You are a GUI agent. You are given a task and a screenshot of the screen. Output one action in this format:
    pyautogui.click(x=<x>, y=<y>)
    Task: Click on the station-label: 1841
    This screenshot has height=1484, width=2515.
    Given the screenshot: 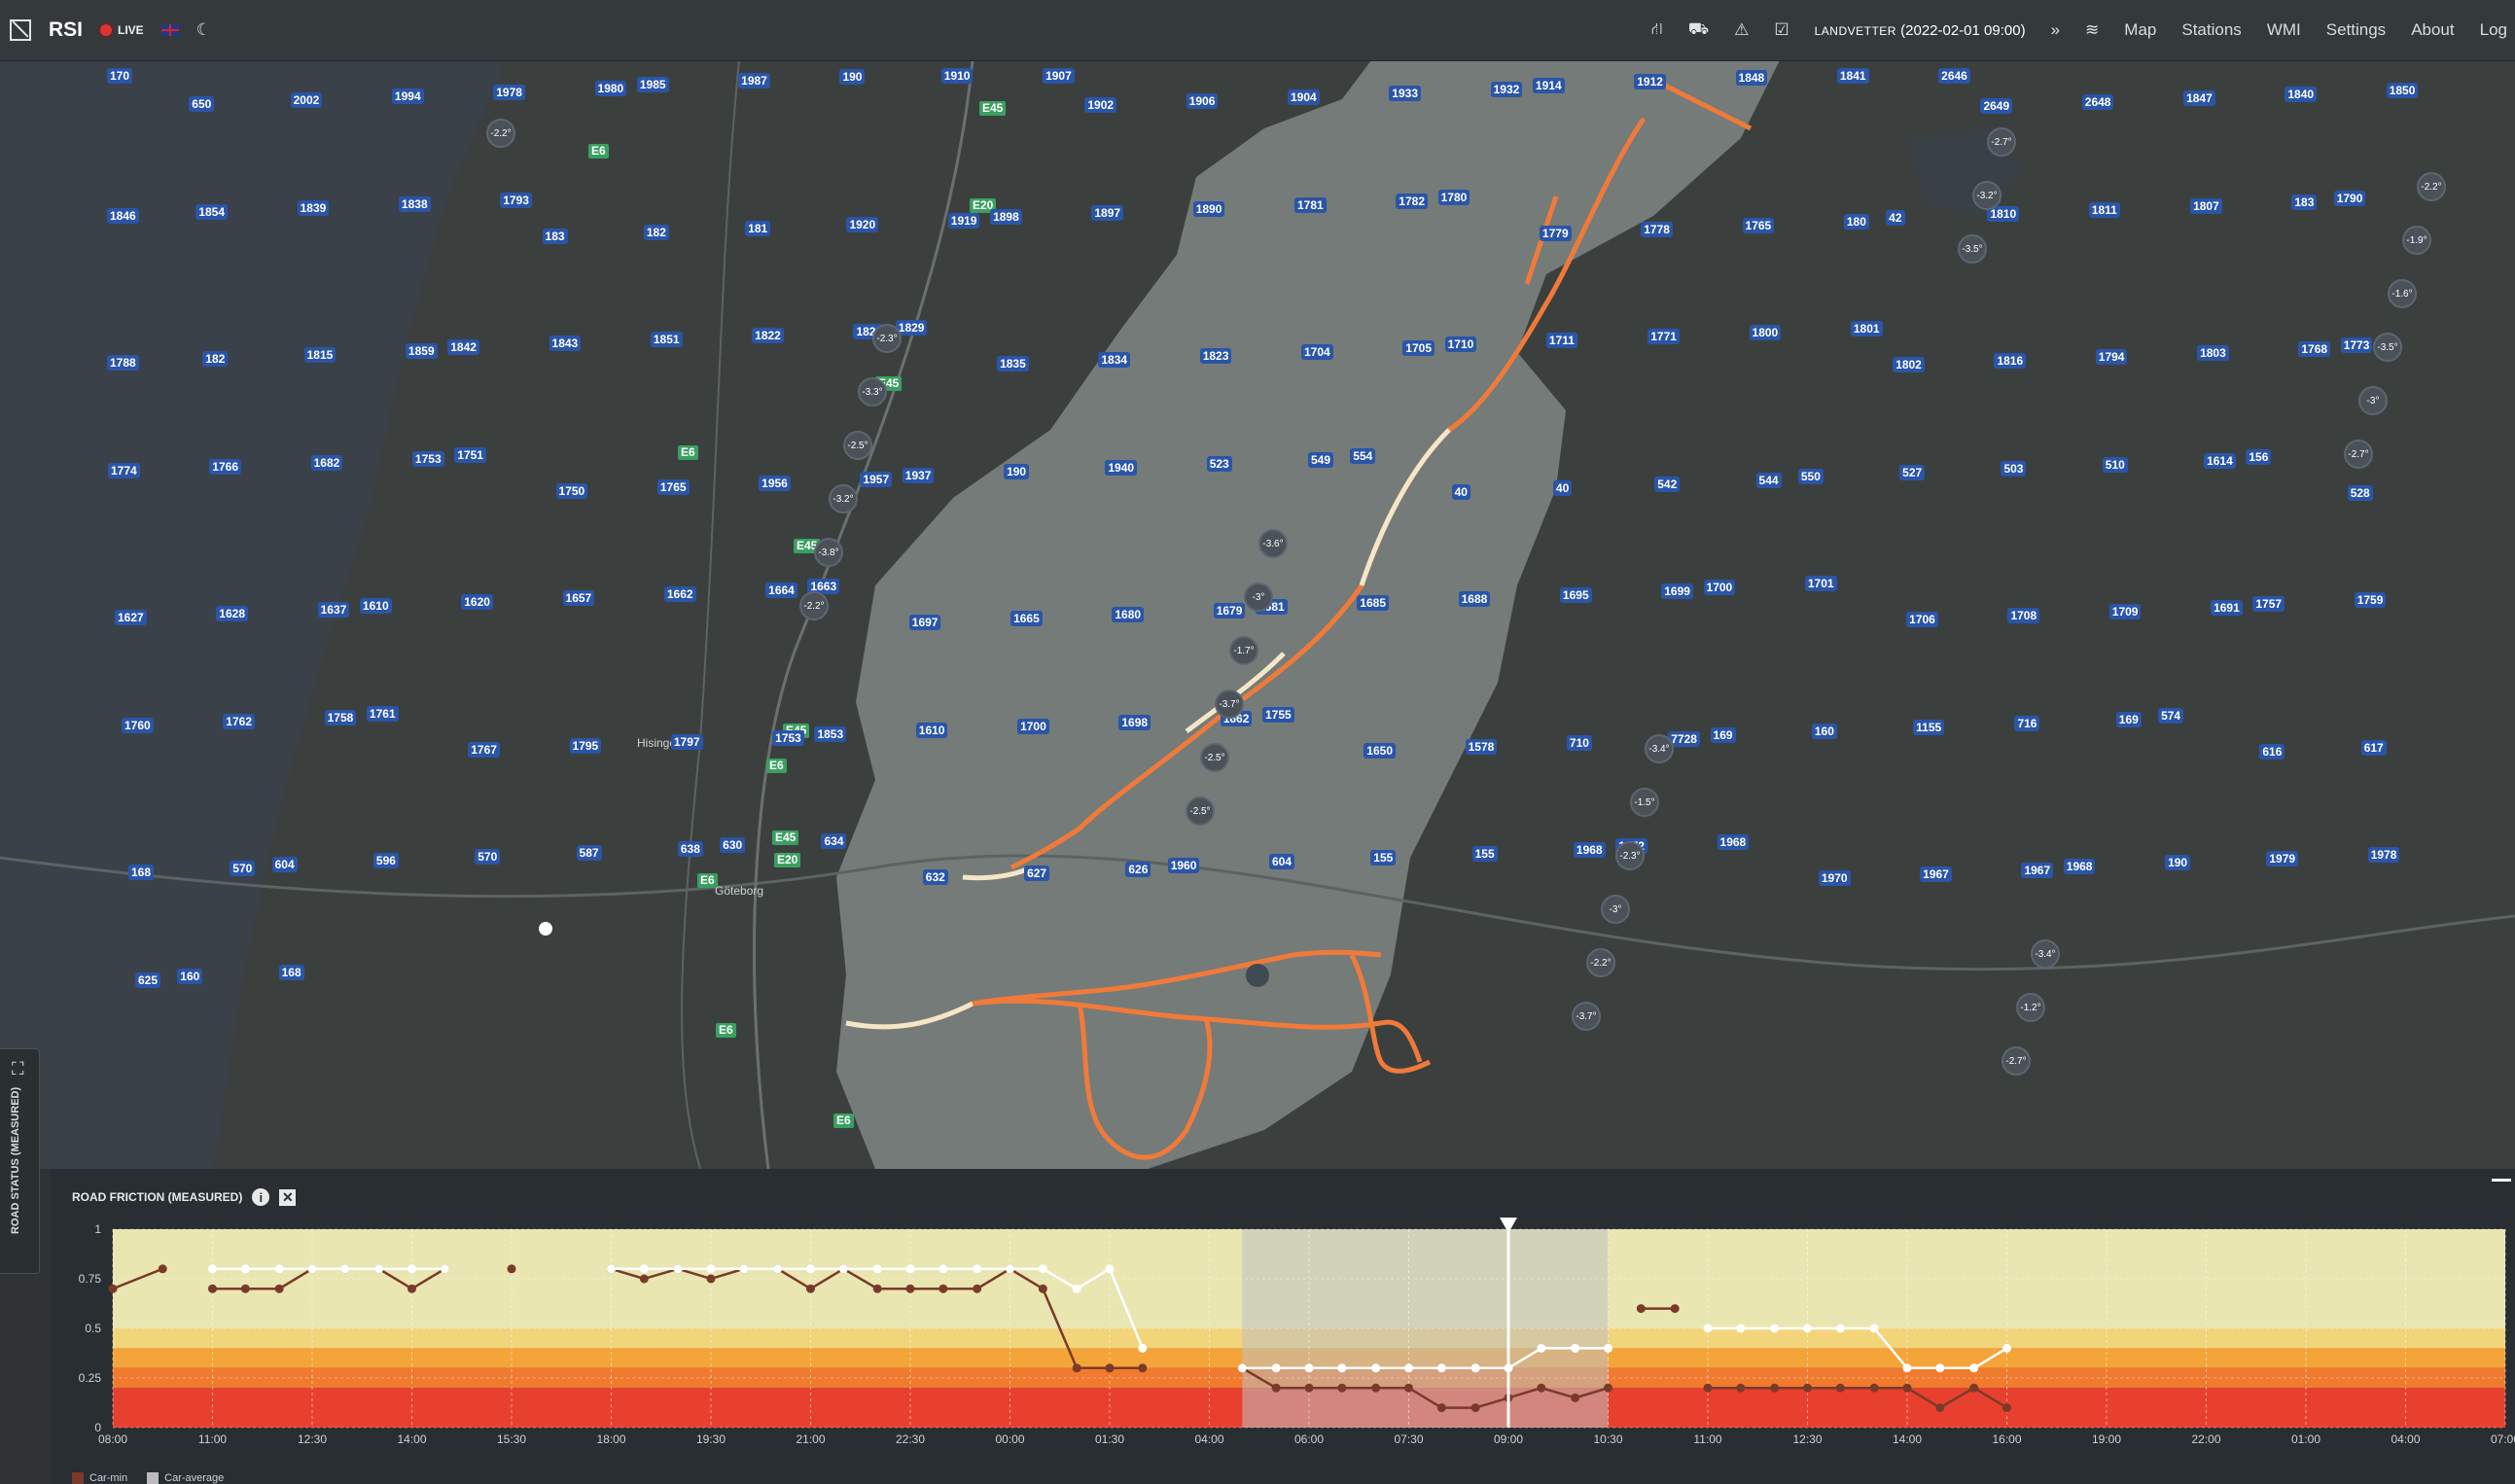 What is the action you would take?
    pyautogui.click(x=1852, y=76)
    